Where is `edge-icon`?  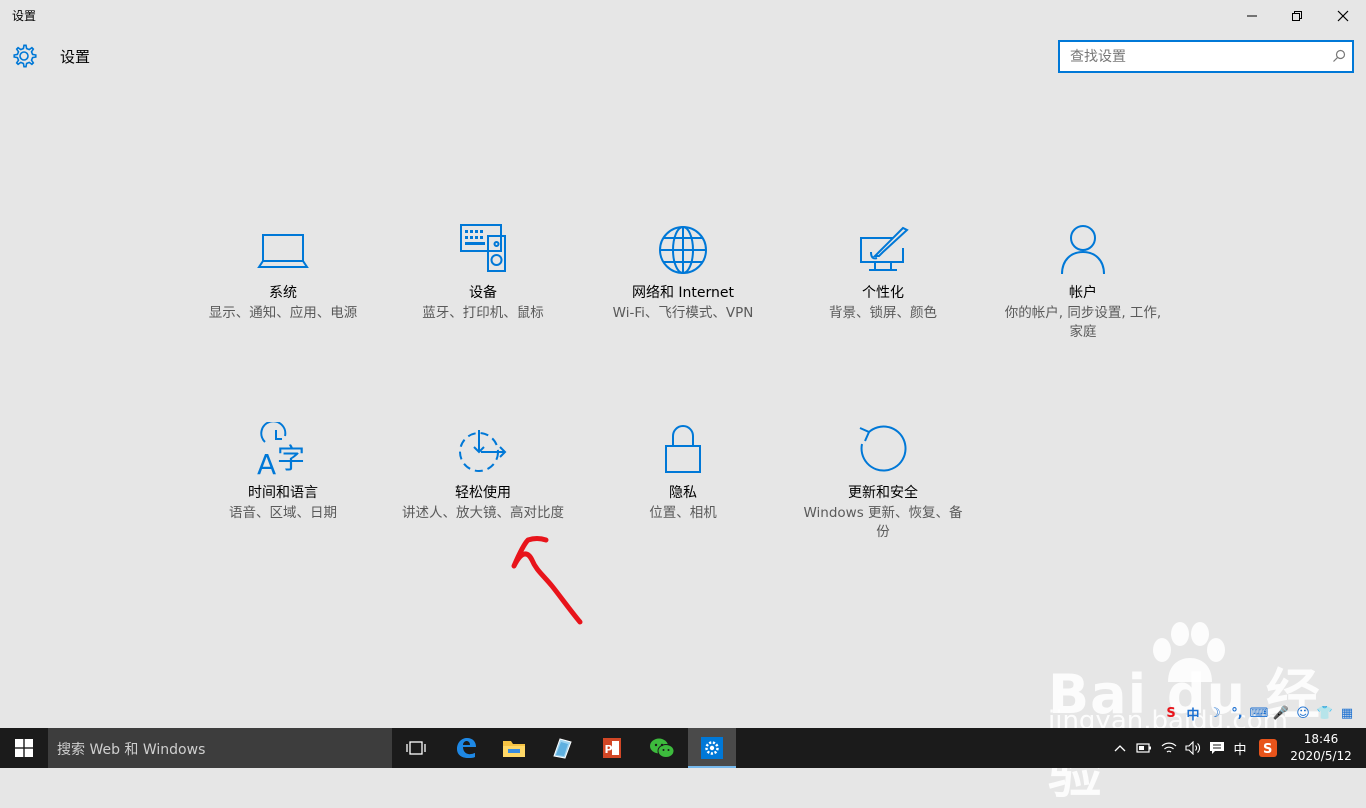
edge-icon is located at coordinates (466, 748).